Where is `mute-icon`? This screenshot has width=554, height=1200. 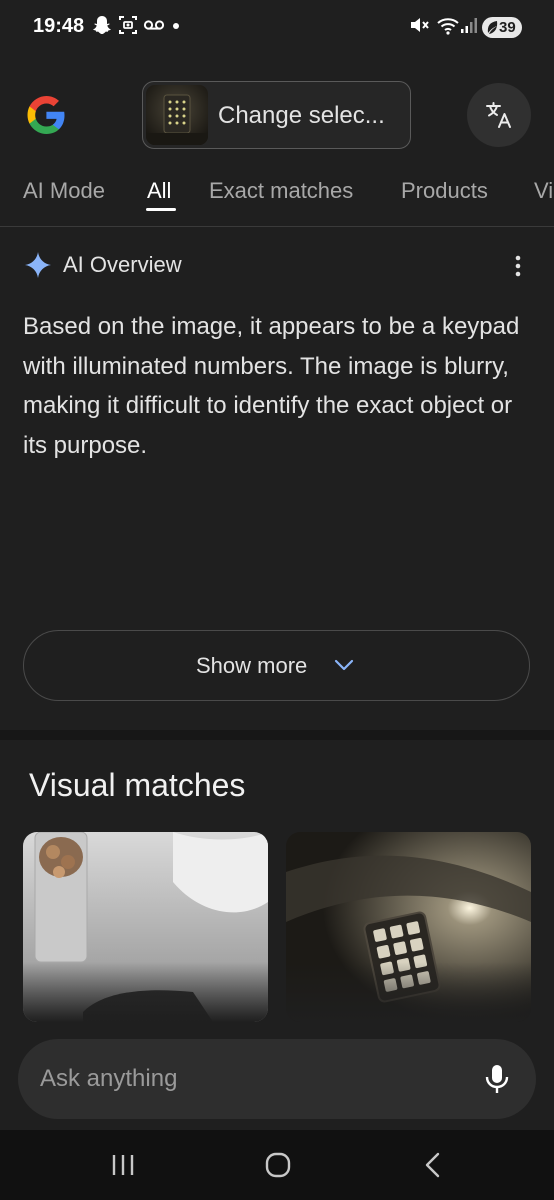
mute-icon is located at coordinates (419, 26).